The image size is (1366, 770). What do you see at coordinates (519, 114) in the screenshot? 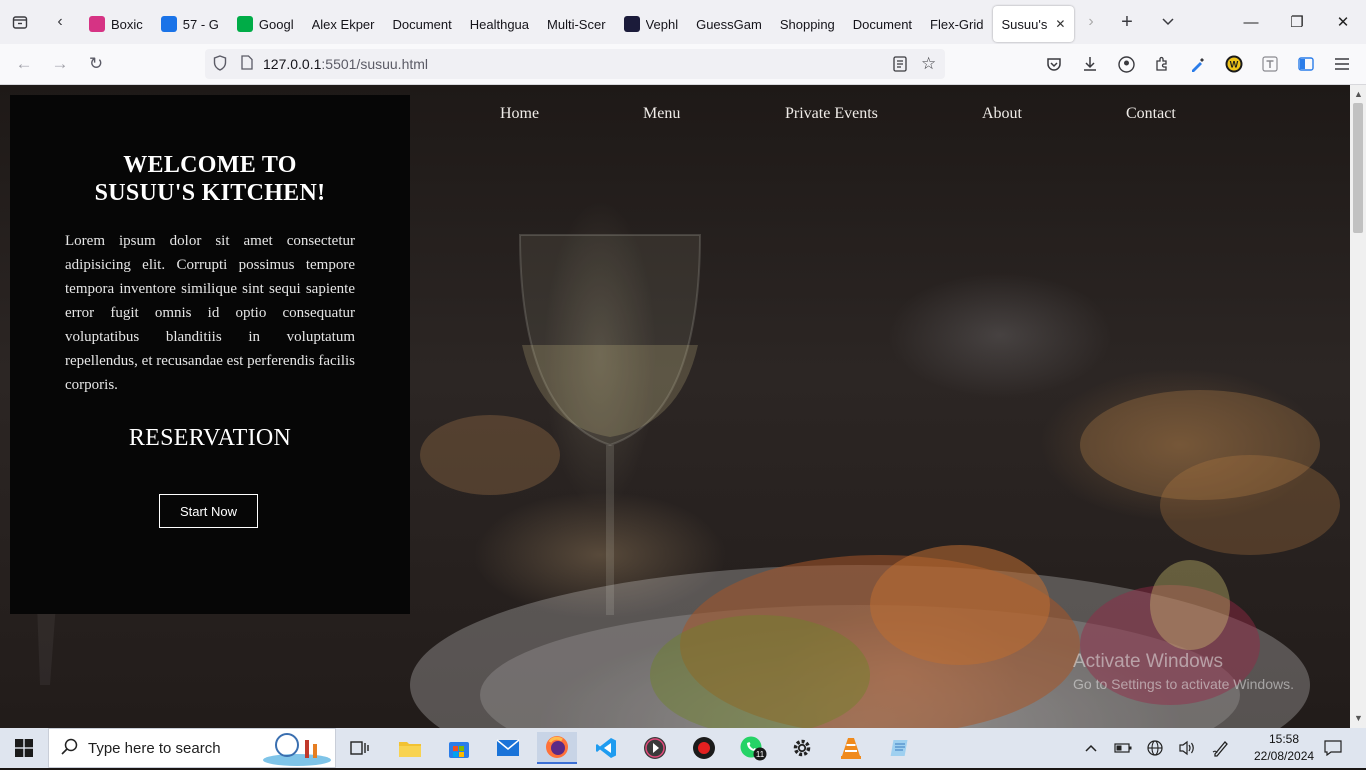
I see `nav-link-home: Home` at bounding box center [519, 114].